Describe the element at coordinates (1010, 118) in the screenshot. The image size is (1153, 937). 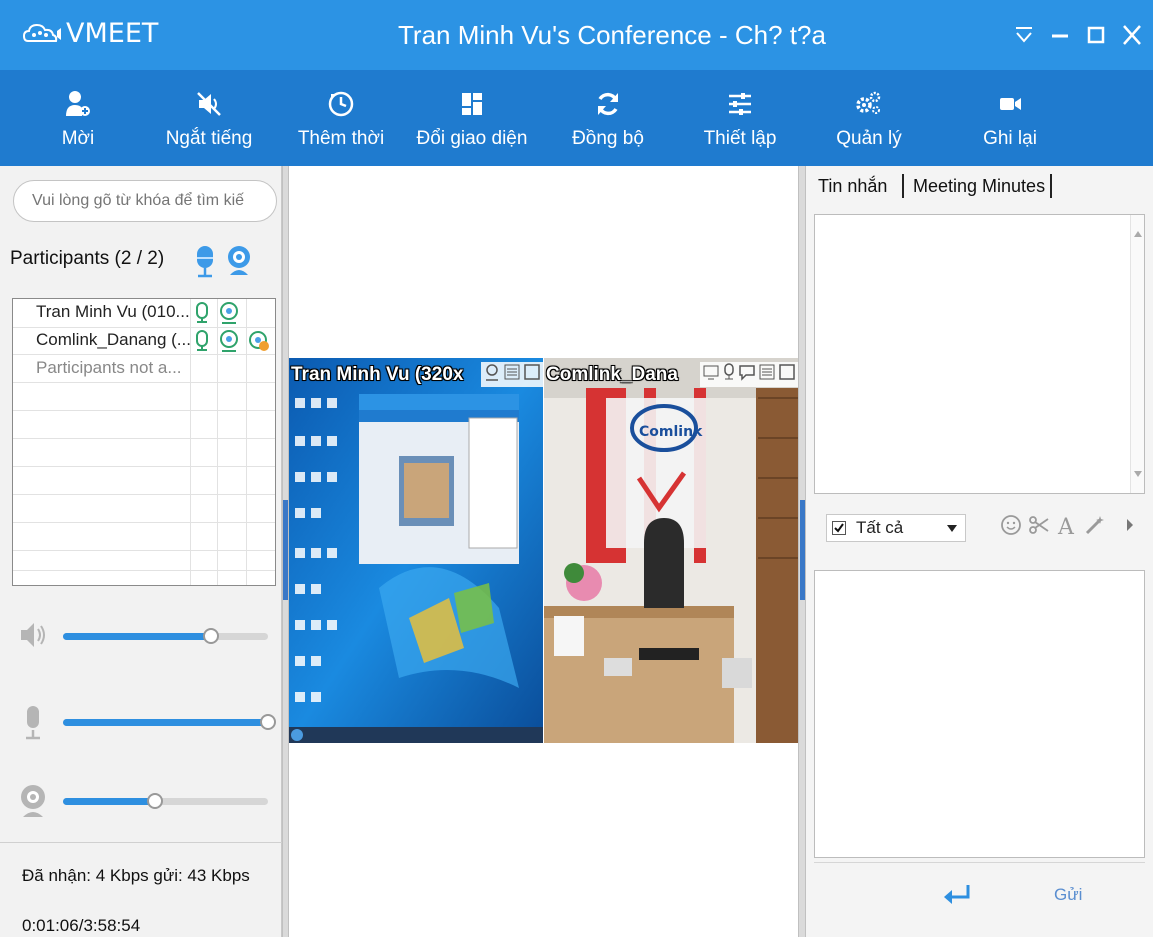
I see `record-button: Ghi lại` at that location.